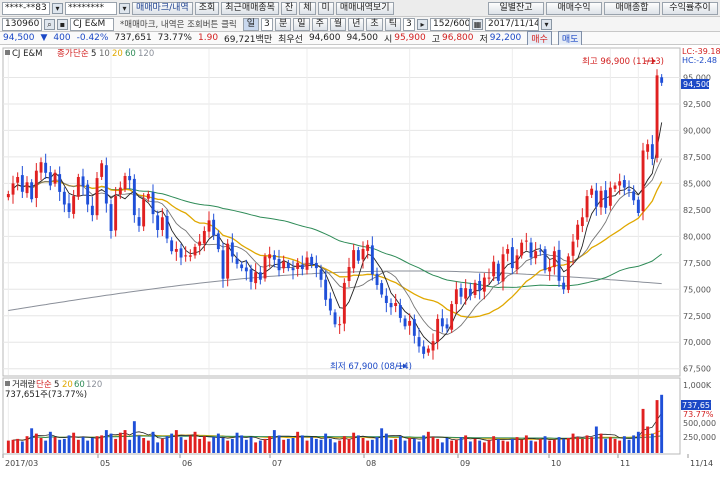 The image size is (720, 480). What do you see at coordinates (392, 24) in the screenshot?
I see `period-tick: 틱` at bounding box center [392, 24].